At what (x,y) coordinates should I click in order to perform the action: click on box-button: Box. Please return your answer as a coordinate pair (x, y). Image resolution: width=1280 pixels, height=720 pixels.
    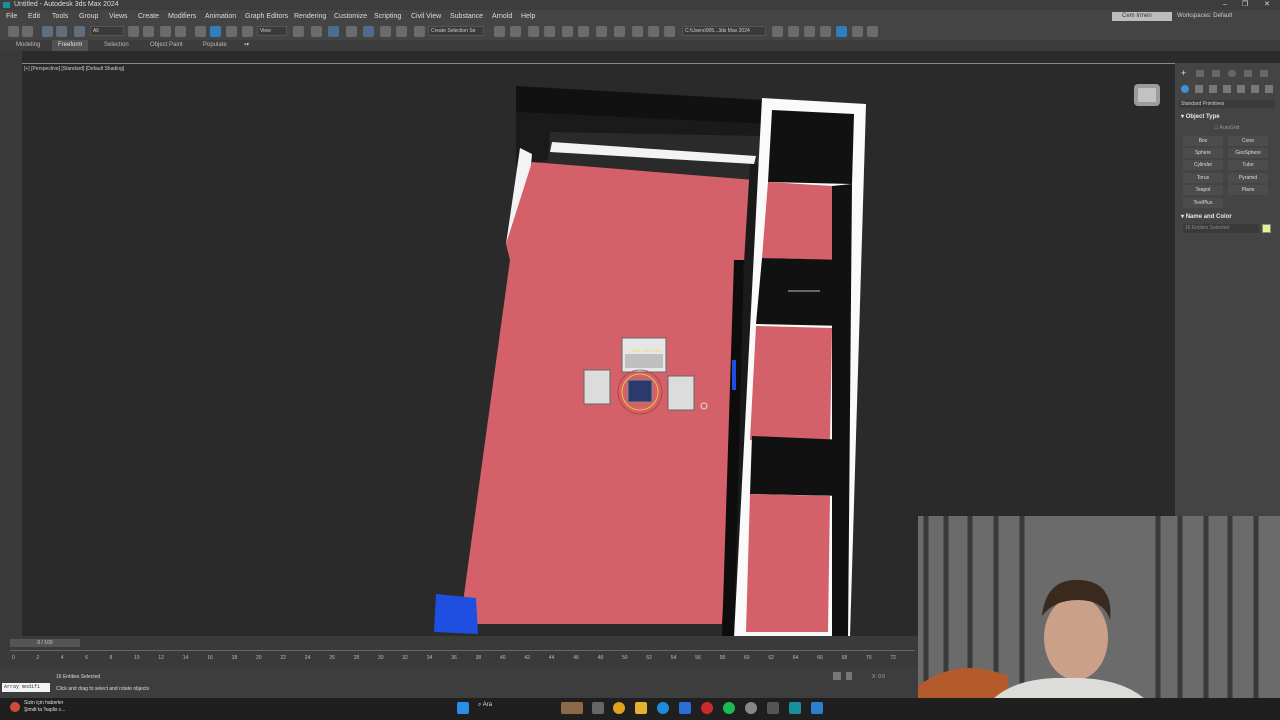
    Looking at the image, I should click on (1203, 141).